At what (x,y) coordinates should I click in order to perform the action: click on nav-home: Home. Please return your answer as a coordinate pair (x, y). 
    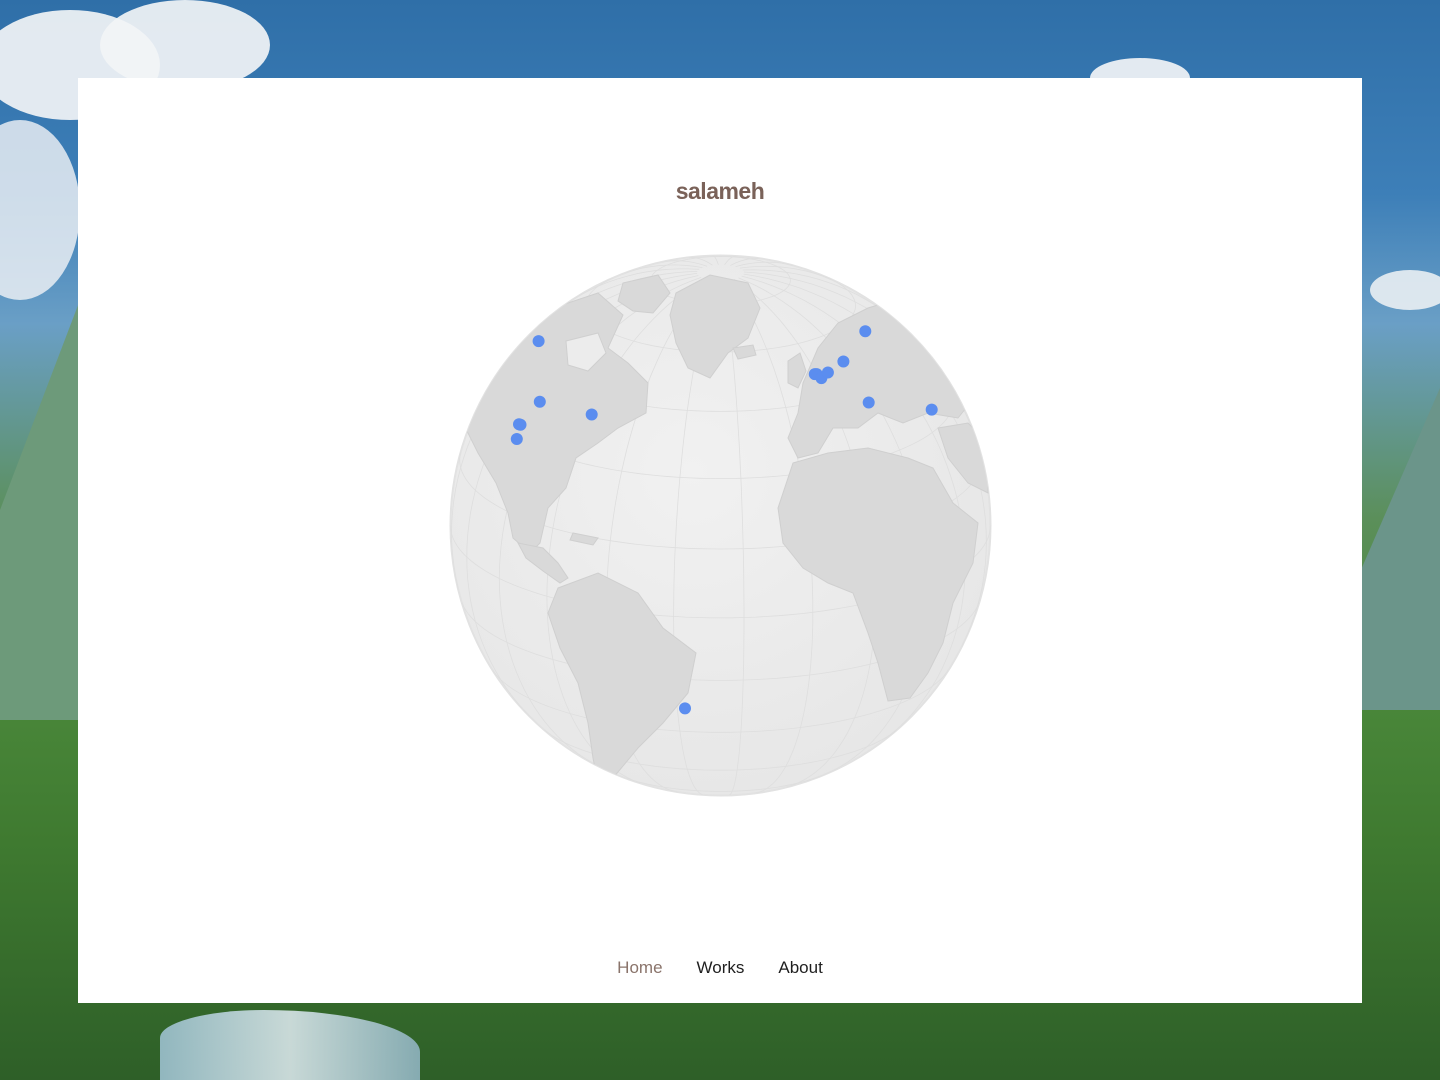
    Looking at the image, I should click on (639, 968).